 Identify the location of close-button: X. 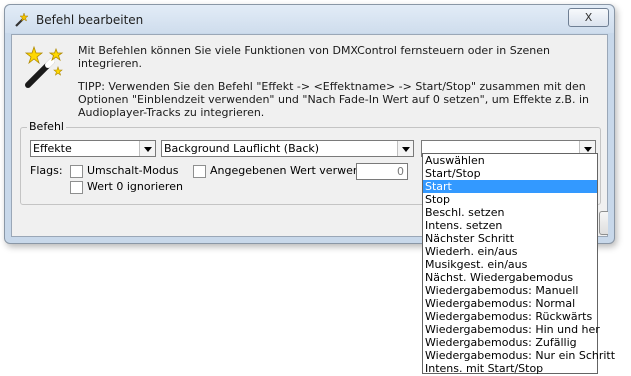
(588, 17).